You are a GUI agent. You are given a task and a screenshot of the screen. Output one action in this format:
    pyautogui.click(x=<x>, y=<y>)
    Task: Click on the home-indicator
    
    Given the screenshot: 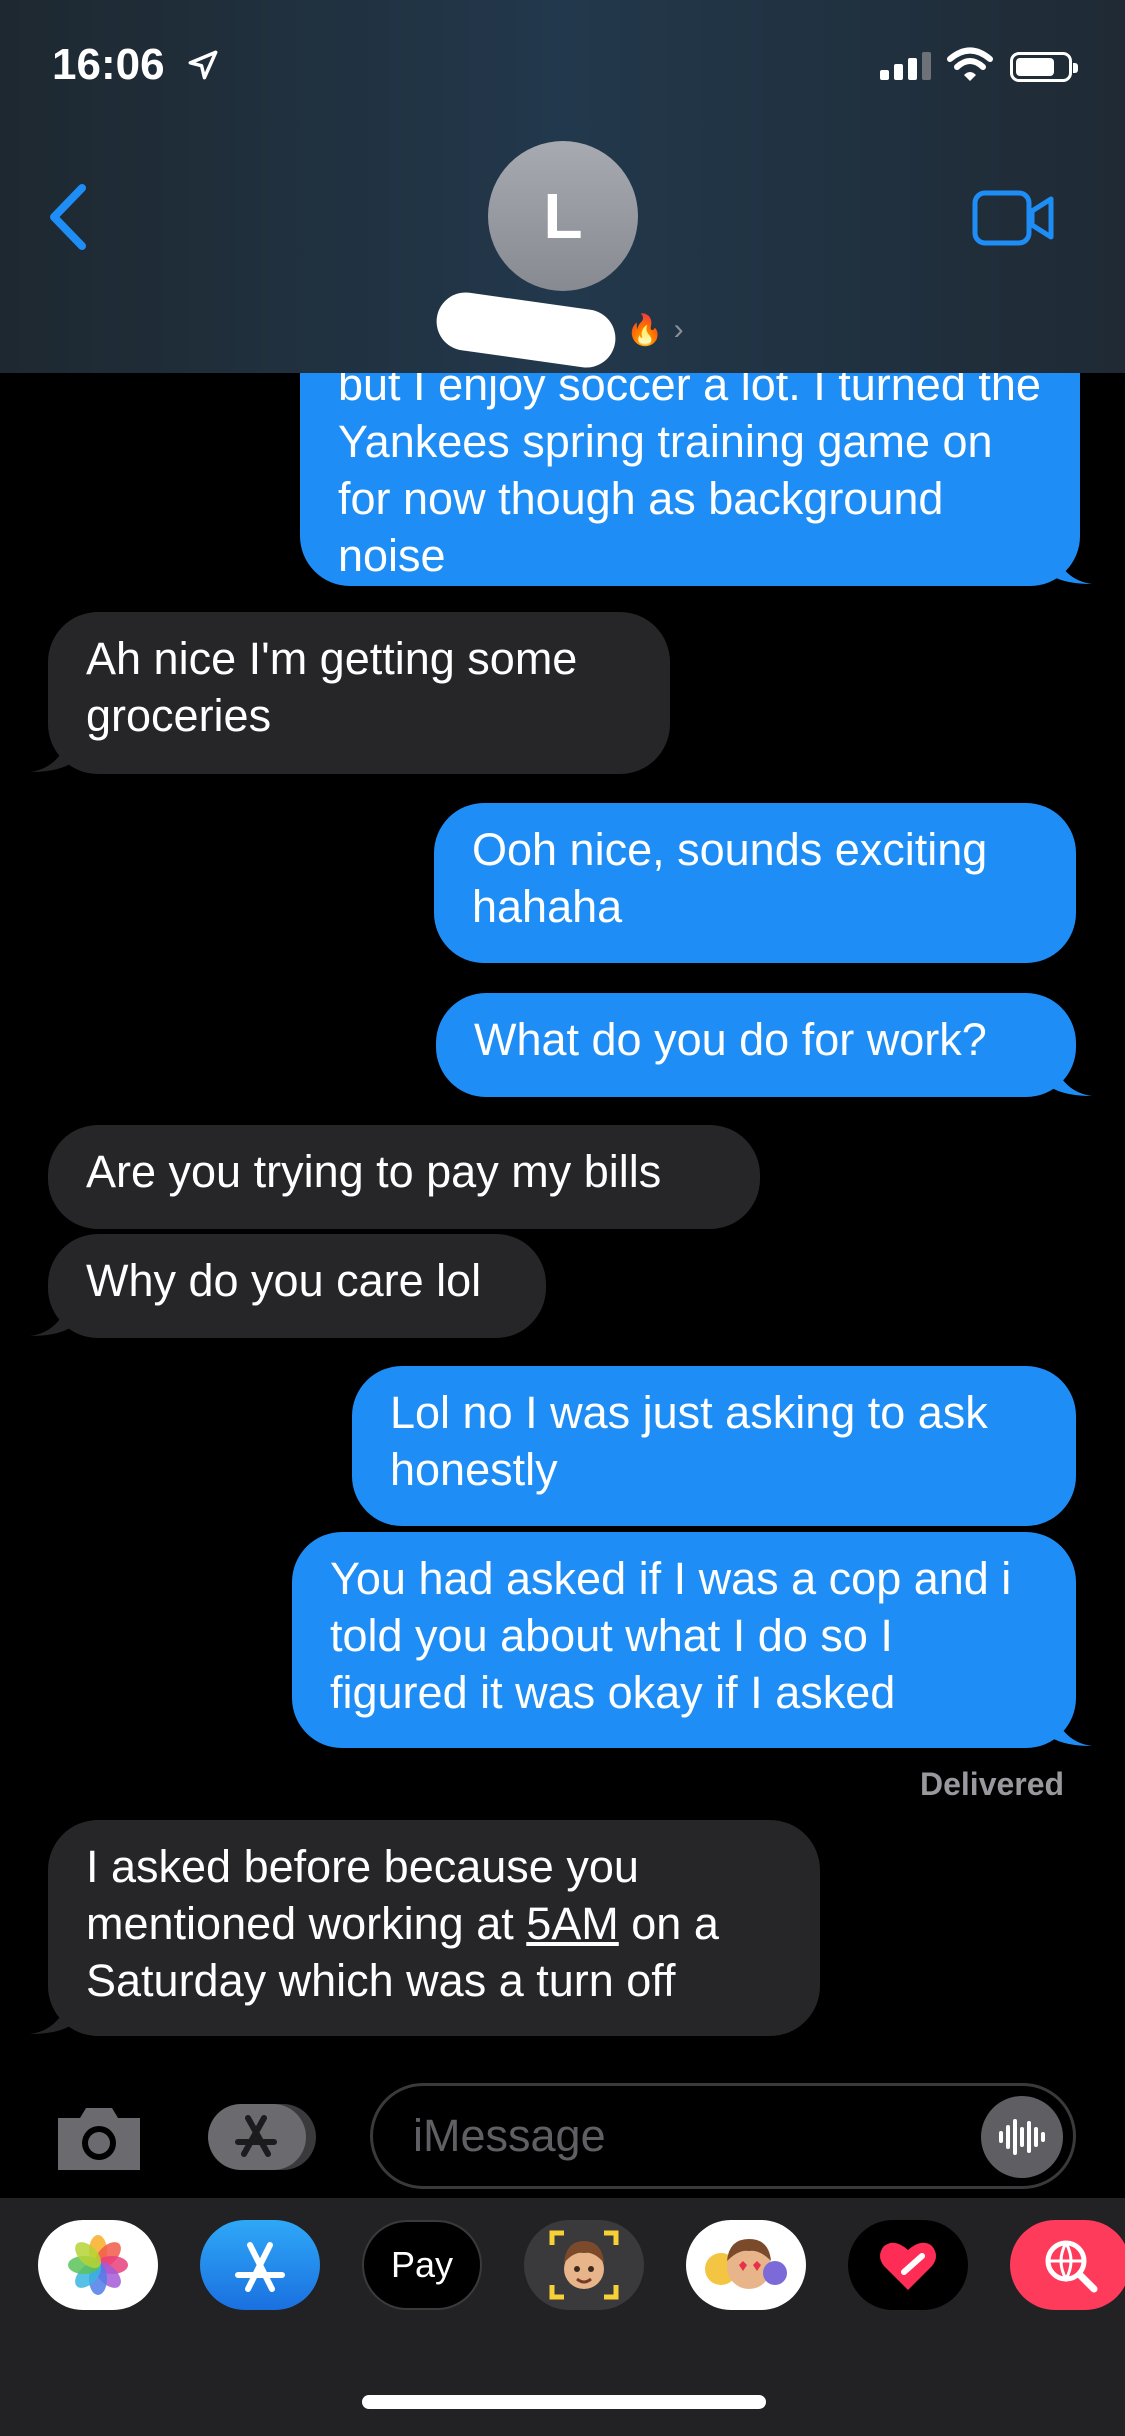 What is the action you would take?
    pyautogui.click(x=564, y=2402)
    